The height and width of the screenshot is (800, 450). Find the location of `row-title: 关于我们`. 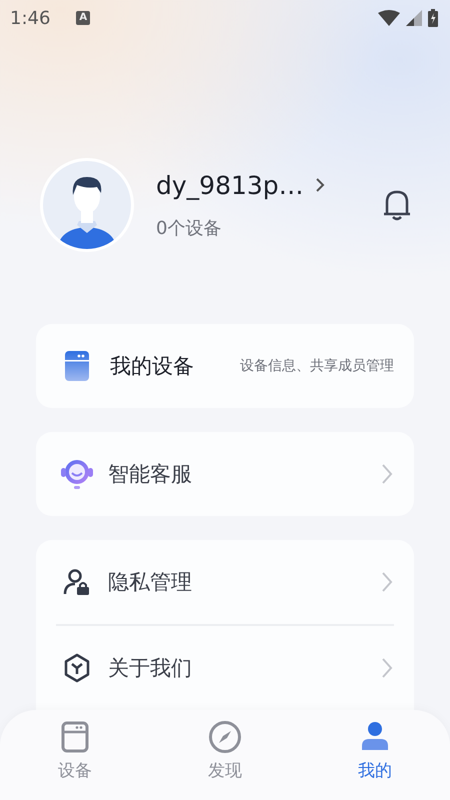

row-title: 关于我们 is located at coordinates (150, 668).